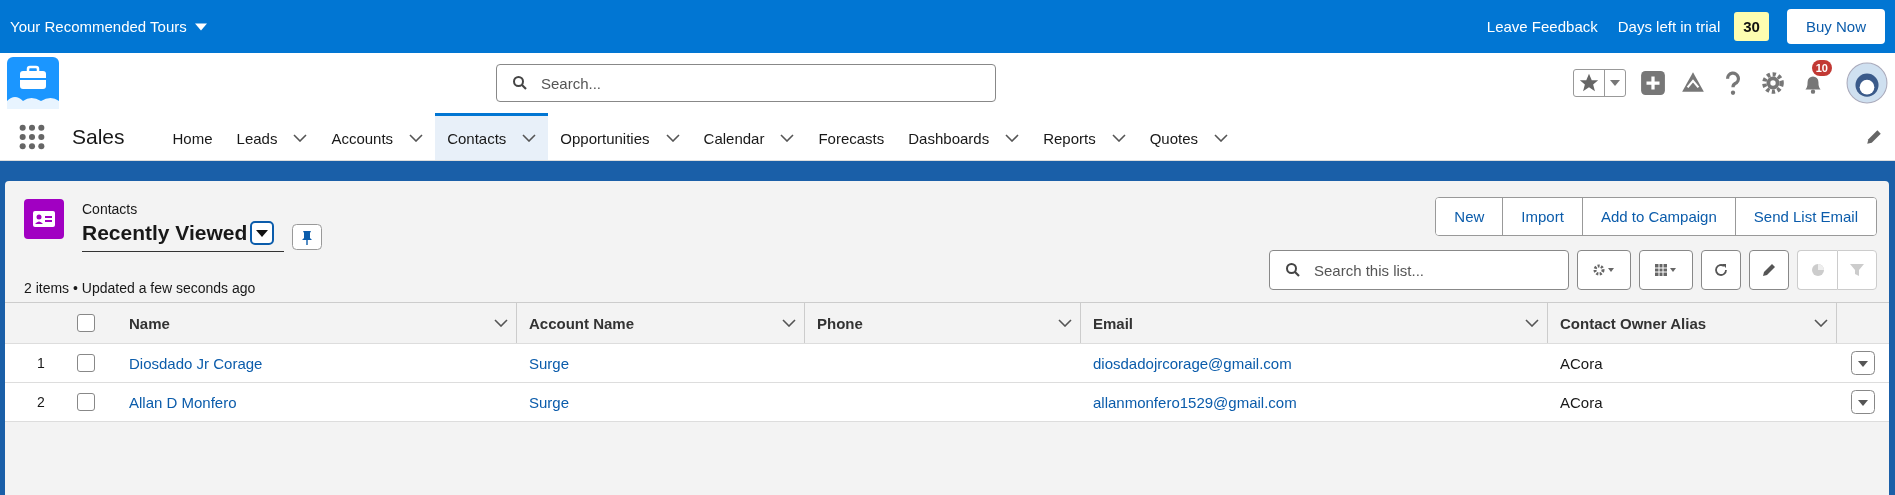 Image resolution: width=1895 pixels, height=495 pixels. I want to click on nav-tab: Leads, so click(272, 136).